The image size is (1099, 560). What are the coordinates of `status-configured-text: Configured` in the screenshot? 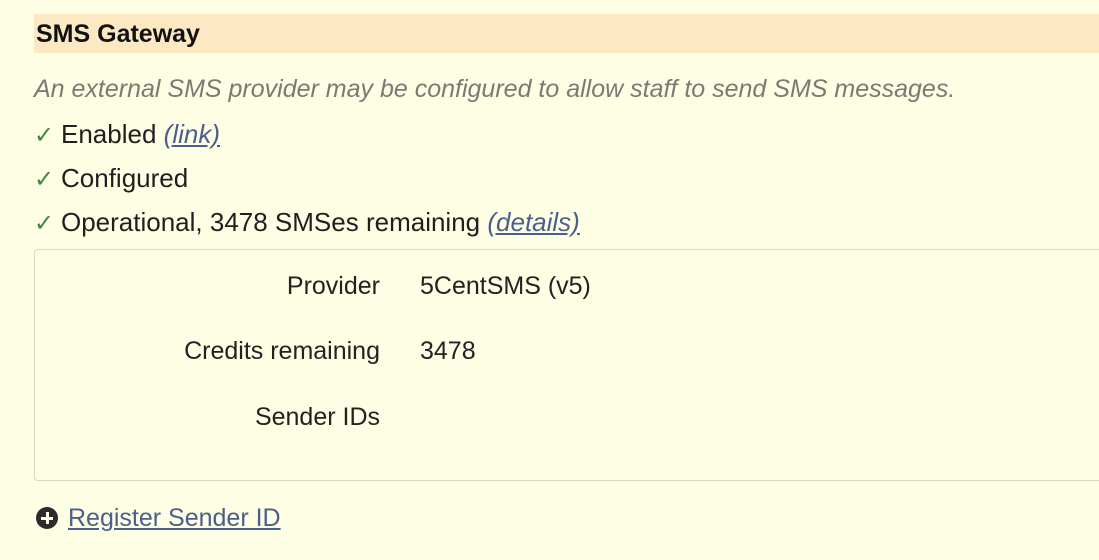 It's located at (125, 178).